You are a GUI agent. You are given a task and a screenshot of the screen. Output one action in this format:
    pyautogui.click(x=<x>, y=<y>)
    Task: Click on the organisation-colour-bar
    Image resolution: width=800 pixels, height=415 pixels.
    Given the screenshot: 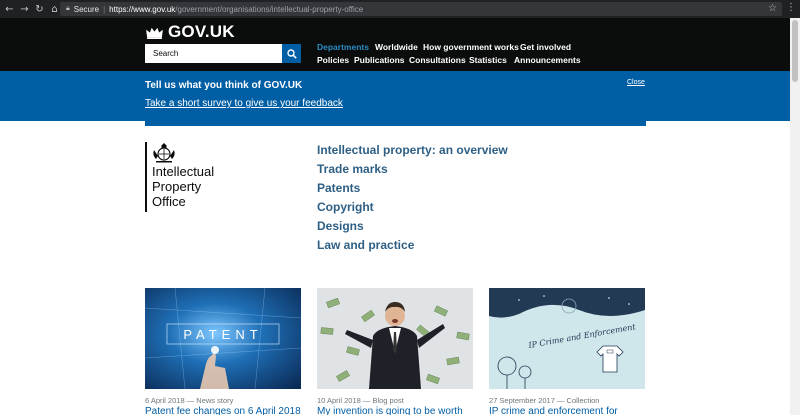 What is the action you would take?
    pyautogui.click(x=395, y=123)
    